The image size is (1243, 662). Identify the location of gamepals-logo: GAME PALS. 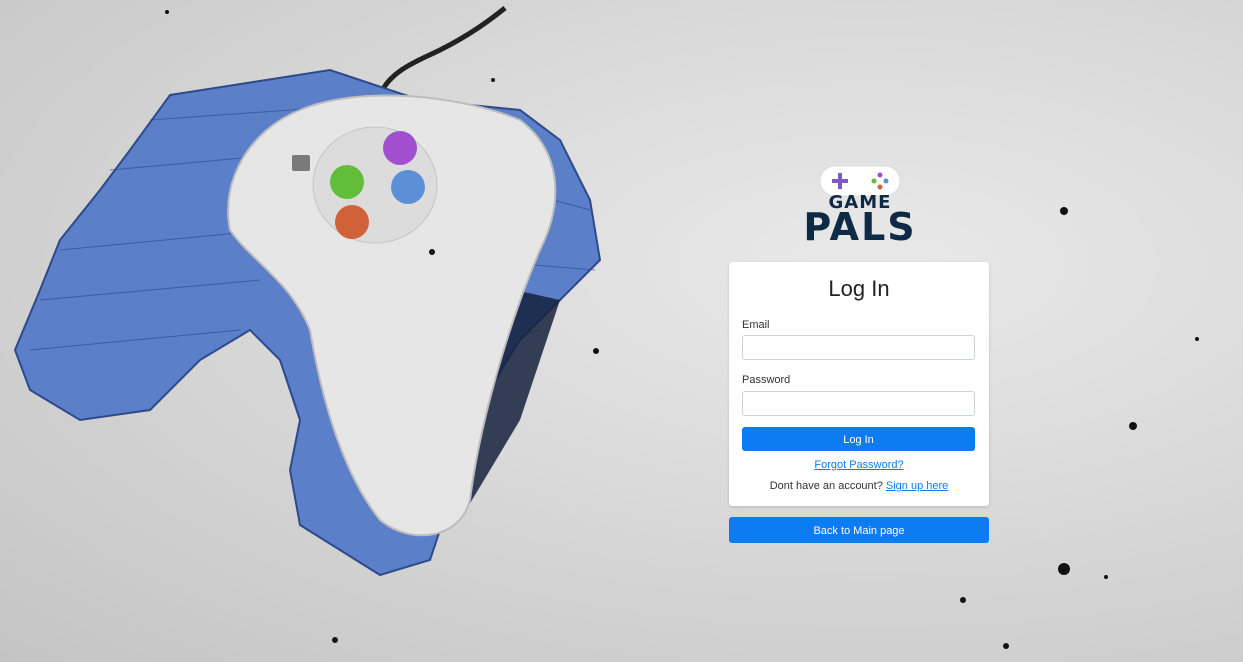
(860, 206).